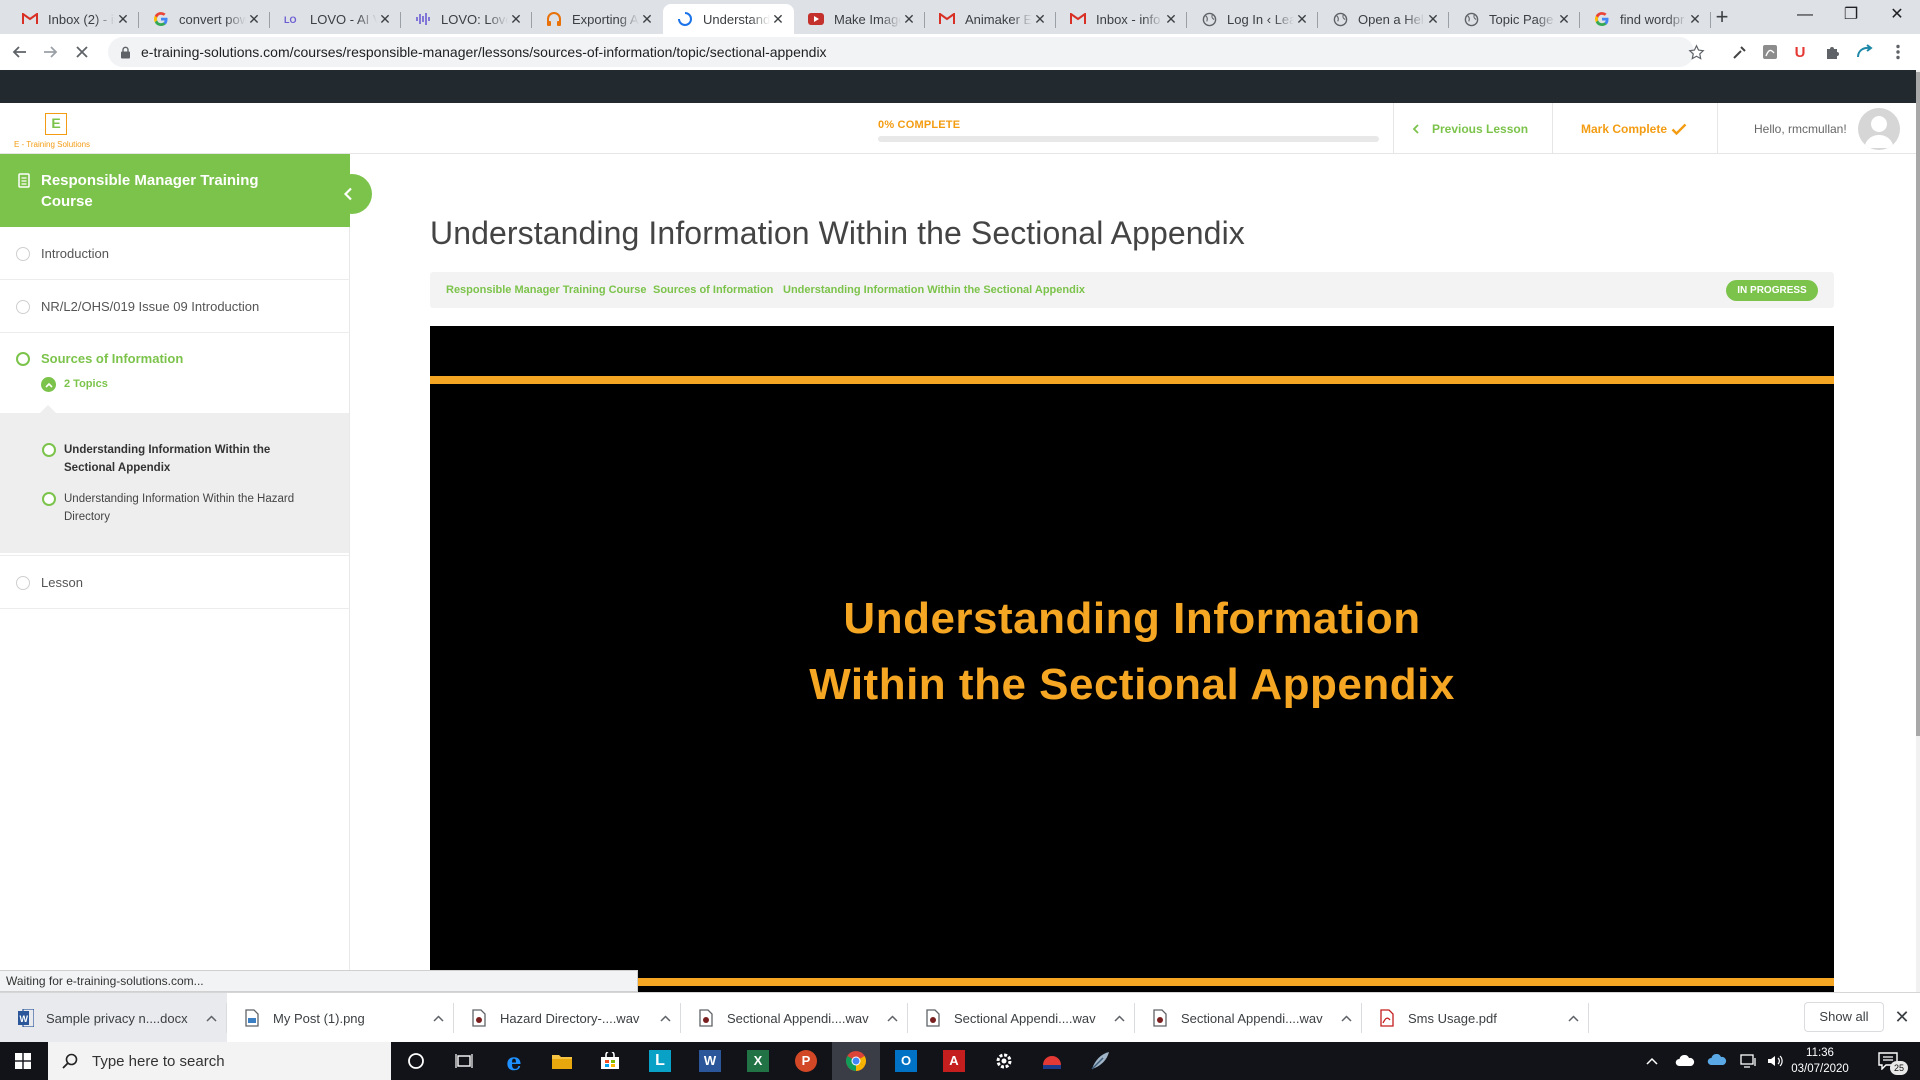 This screenshot has height=1080, width=1920. I want to click on cortana-icon, so click(416, 1061).